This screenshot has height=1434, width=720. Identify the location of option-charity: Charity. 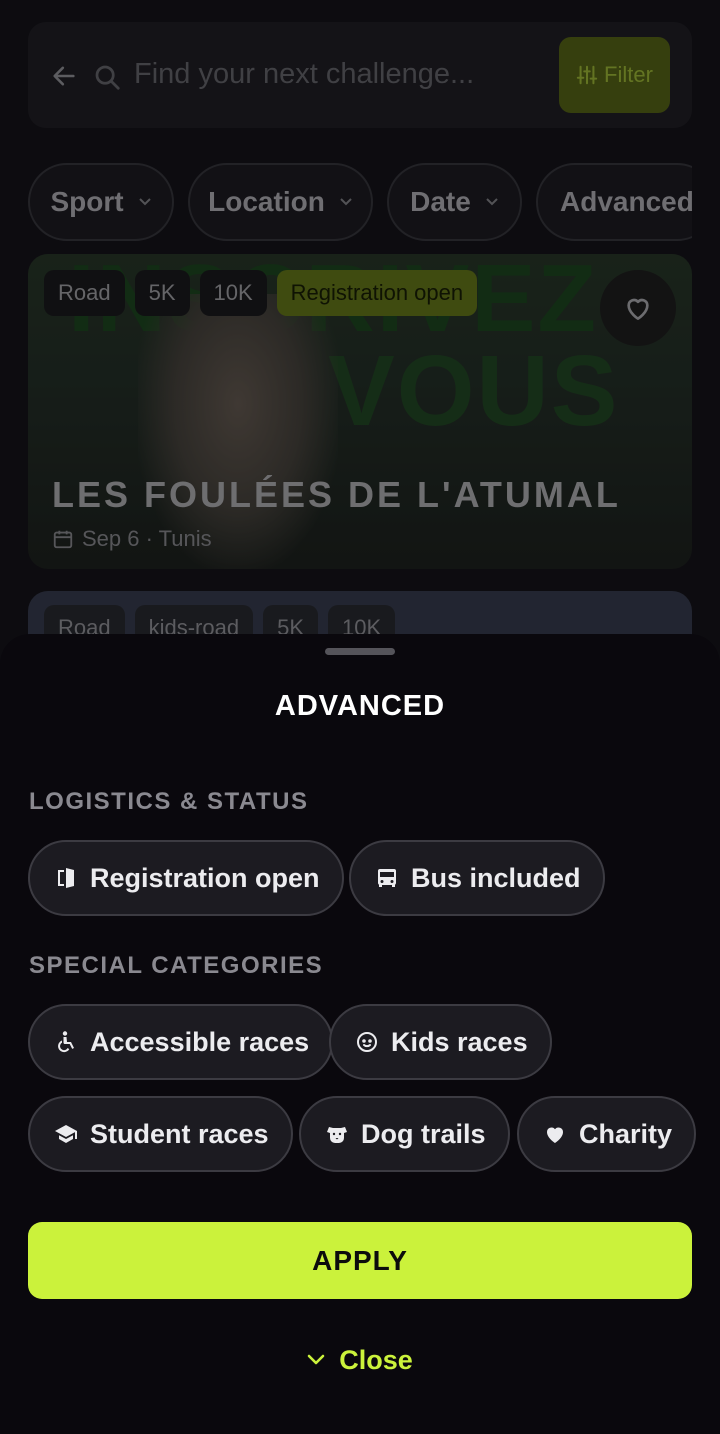
(607, 1134).